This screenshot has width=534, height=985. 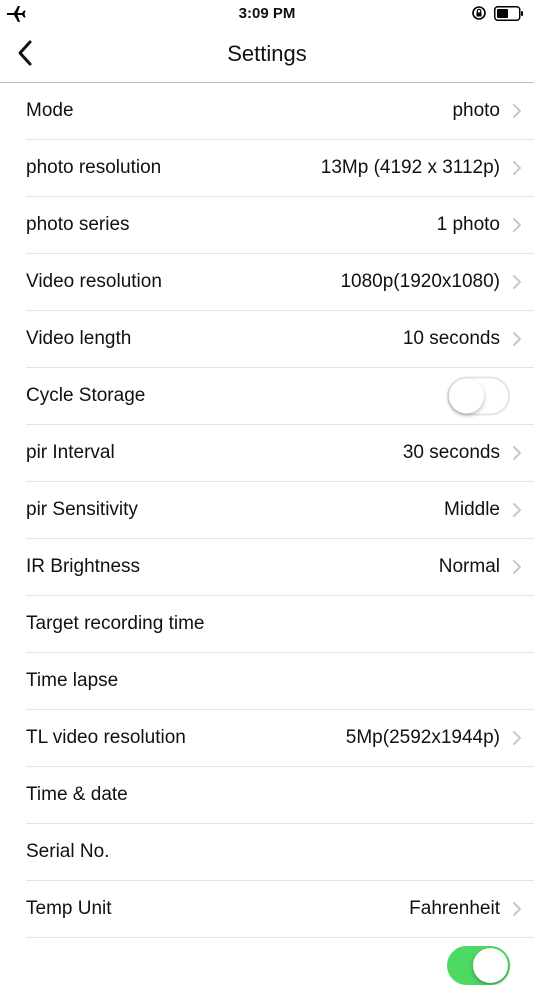 What do you see at coordinates (280, 681) in the screenshot?
I see `settings-row-time-lapse: Time lapse` at bounding box center [280, 681].